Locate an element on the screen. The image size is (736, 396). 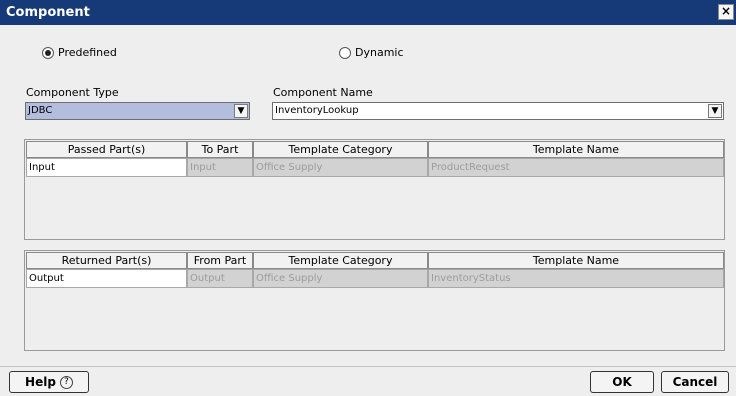
cancel-button-label: Cancel is located at coordinates (695, 382).